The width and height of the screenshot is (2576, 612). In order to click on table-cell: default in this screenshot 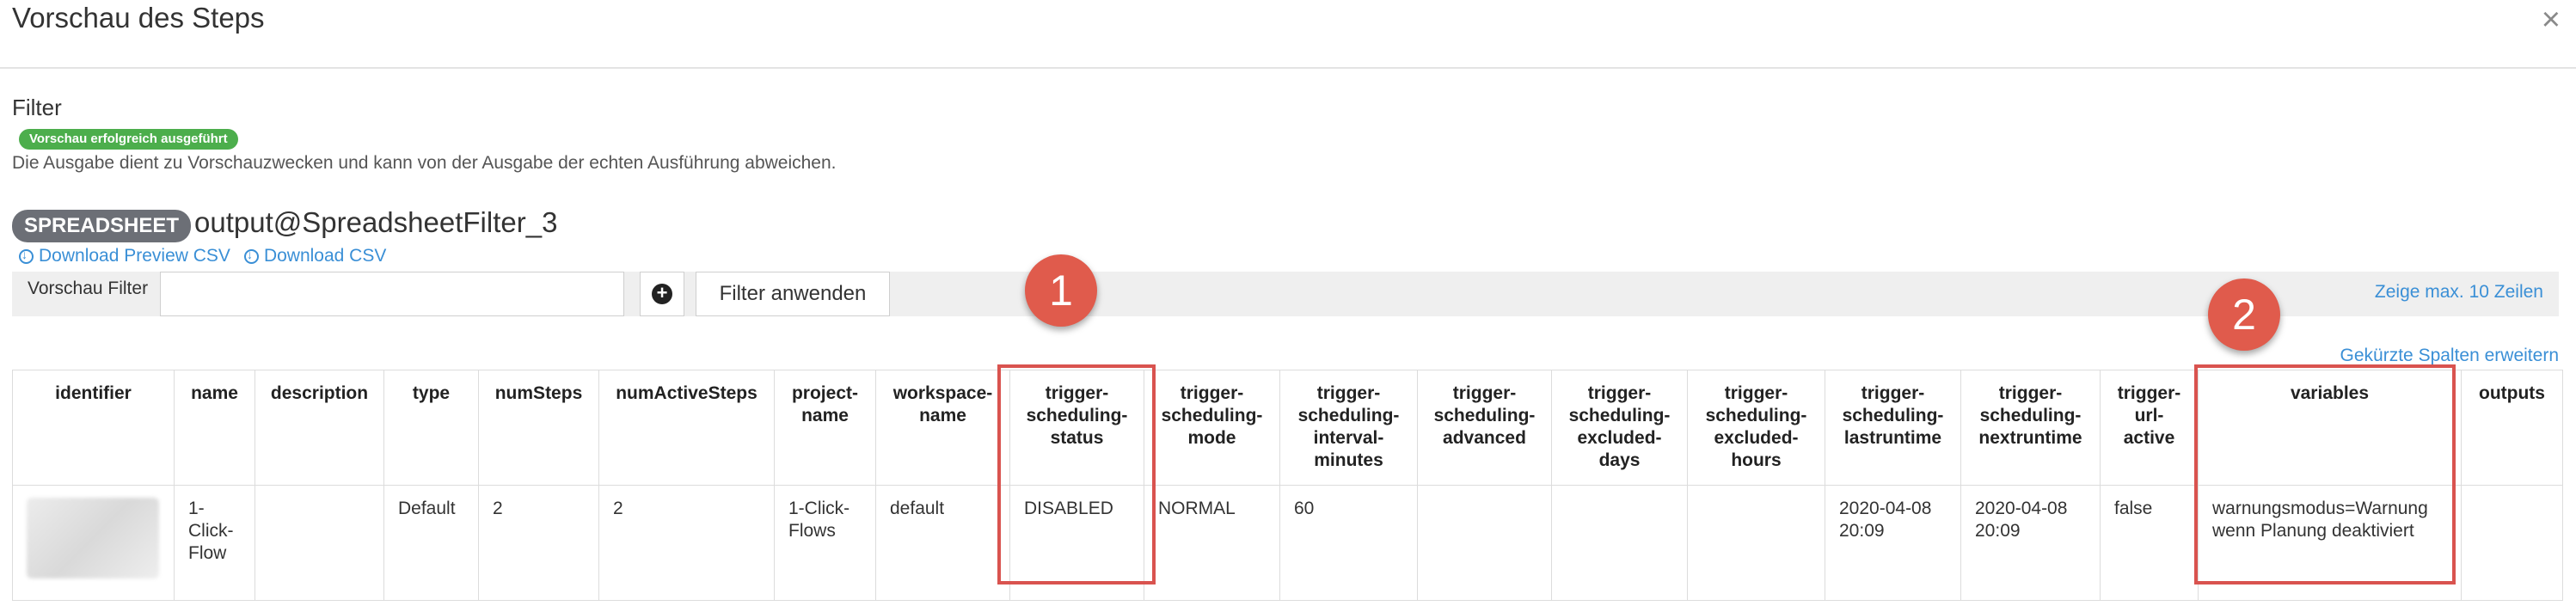, I will do `click(943, 543)`.